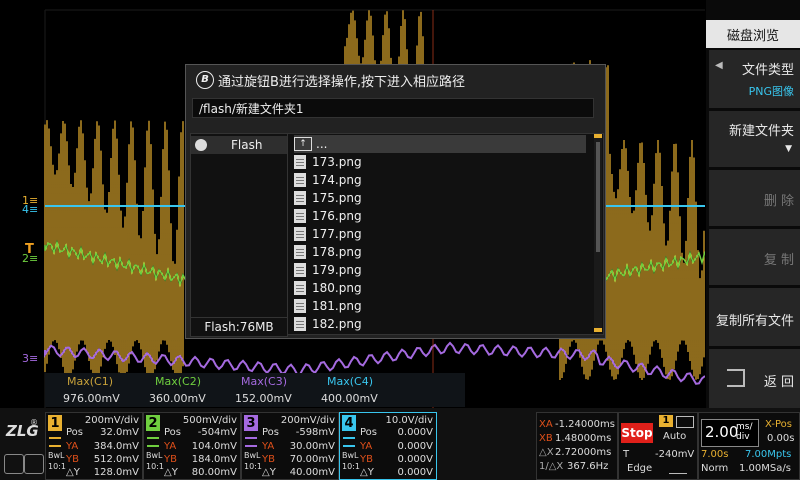  What do you see at coordinates (312, 459) in the screenshot?
I see `cursor-yb: 70.00mV` at bounding box center [312, 459].